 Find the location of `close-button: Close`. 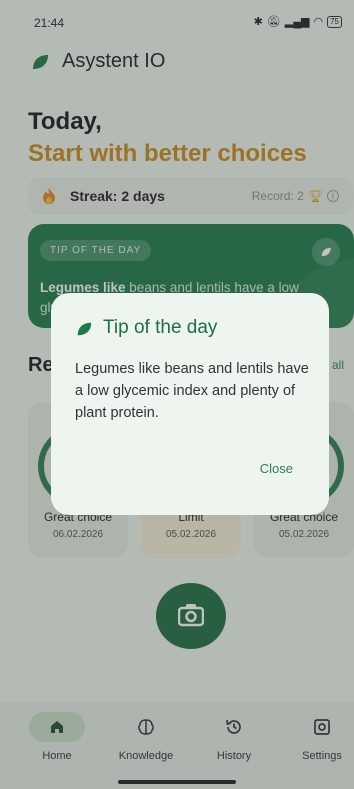

close-button: Close is located at coordinates (276, 468).